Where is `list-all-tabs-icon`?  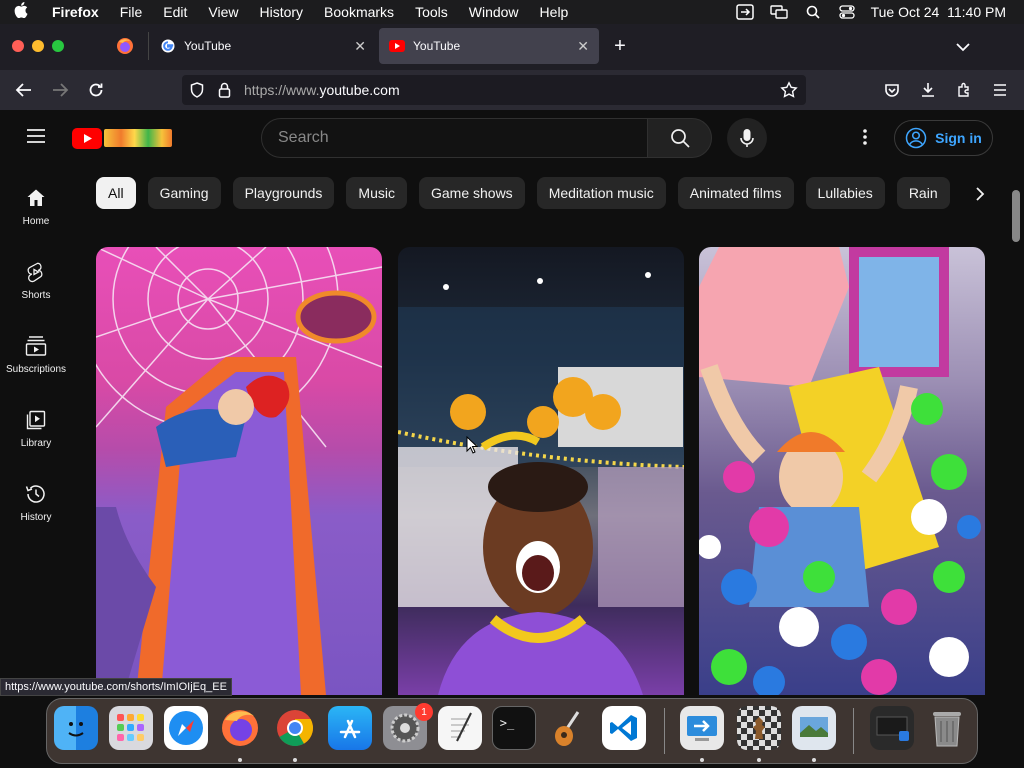
list-all-tabs-icon is located at coordinates (964, 46).